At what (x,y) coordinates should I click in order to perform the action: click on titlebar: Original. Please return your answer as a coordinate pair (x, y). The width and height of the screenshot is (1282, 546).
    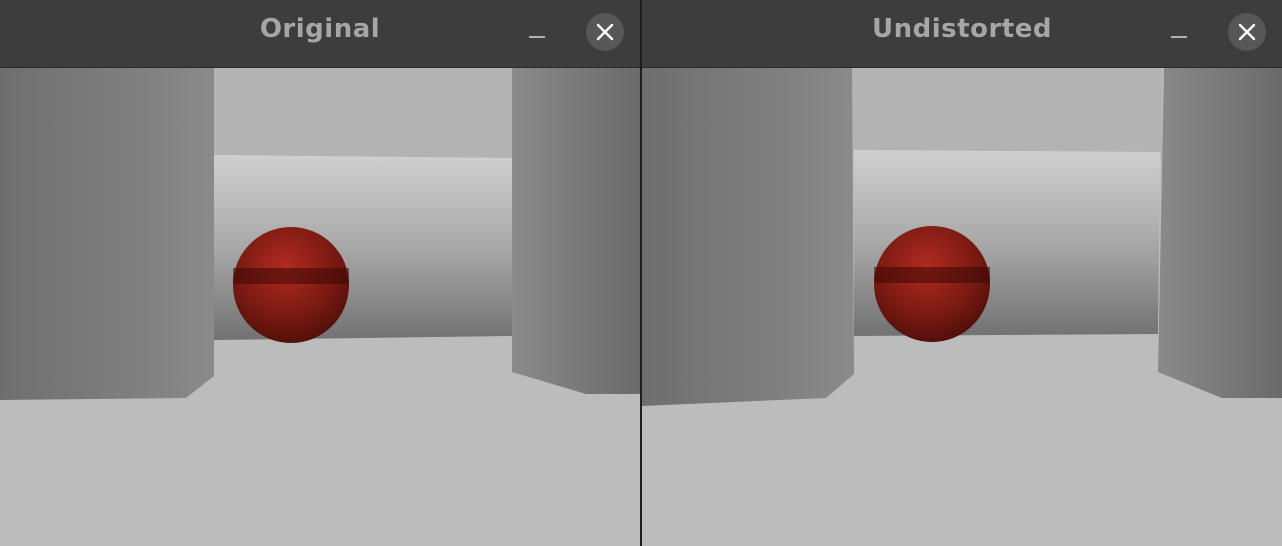
    Looking at the image, I should click on (320, 34).